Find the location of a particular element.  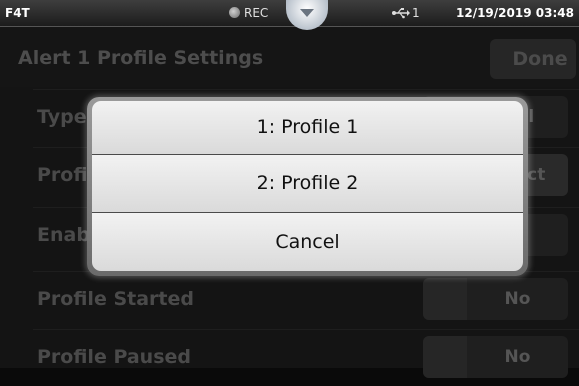

row-label: Profi is located at coordinates (62, 175).